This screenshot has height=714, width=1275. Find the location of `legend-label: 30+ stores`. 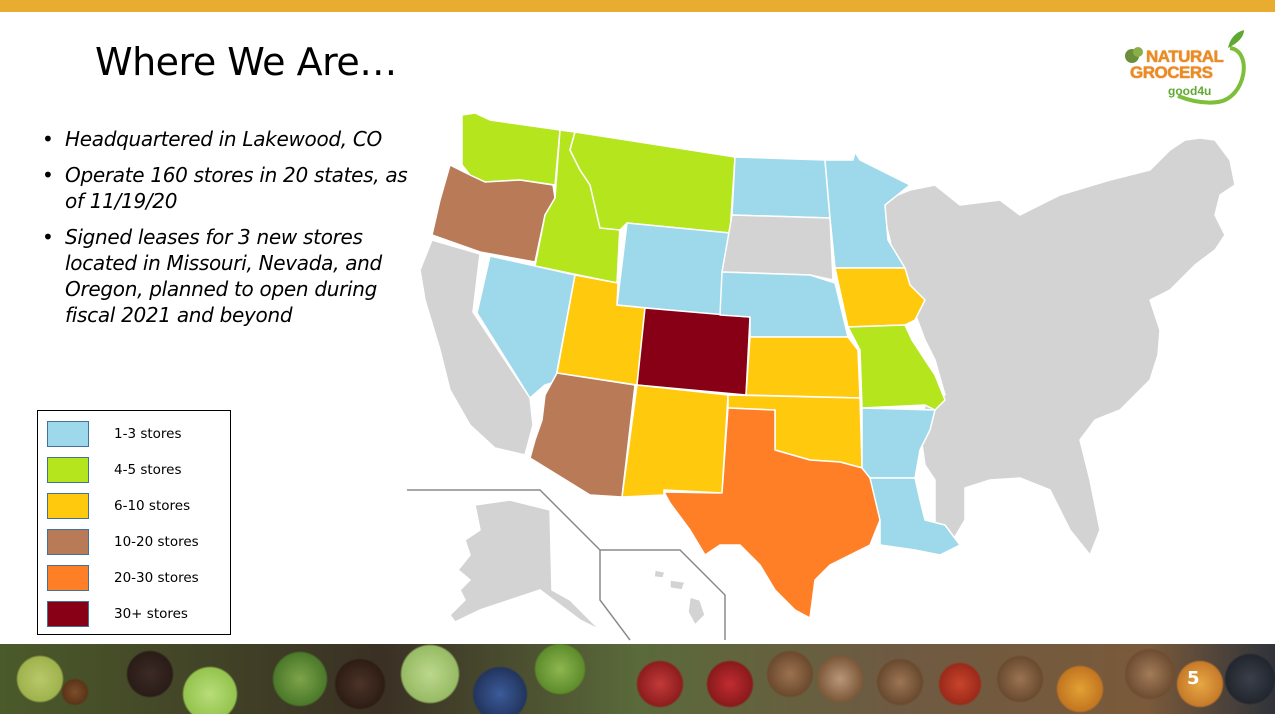

legend-label: 30+ stores is located at coordinates (151, 614).